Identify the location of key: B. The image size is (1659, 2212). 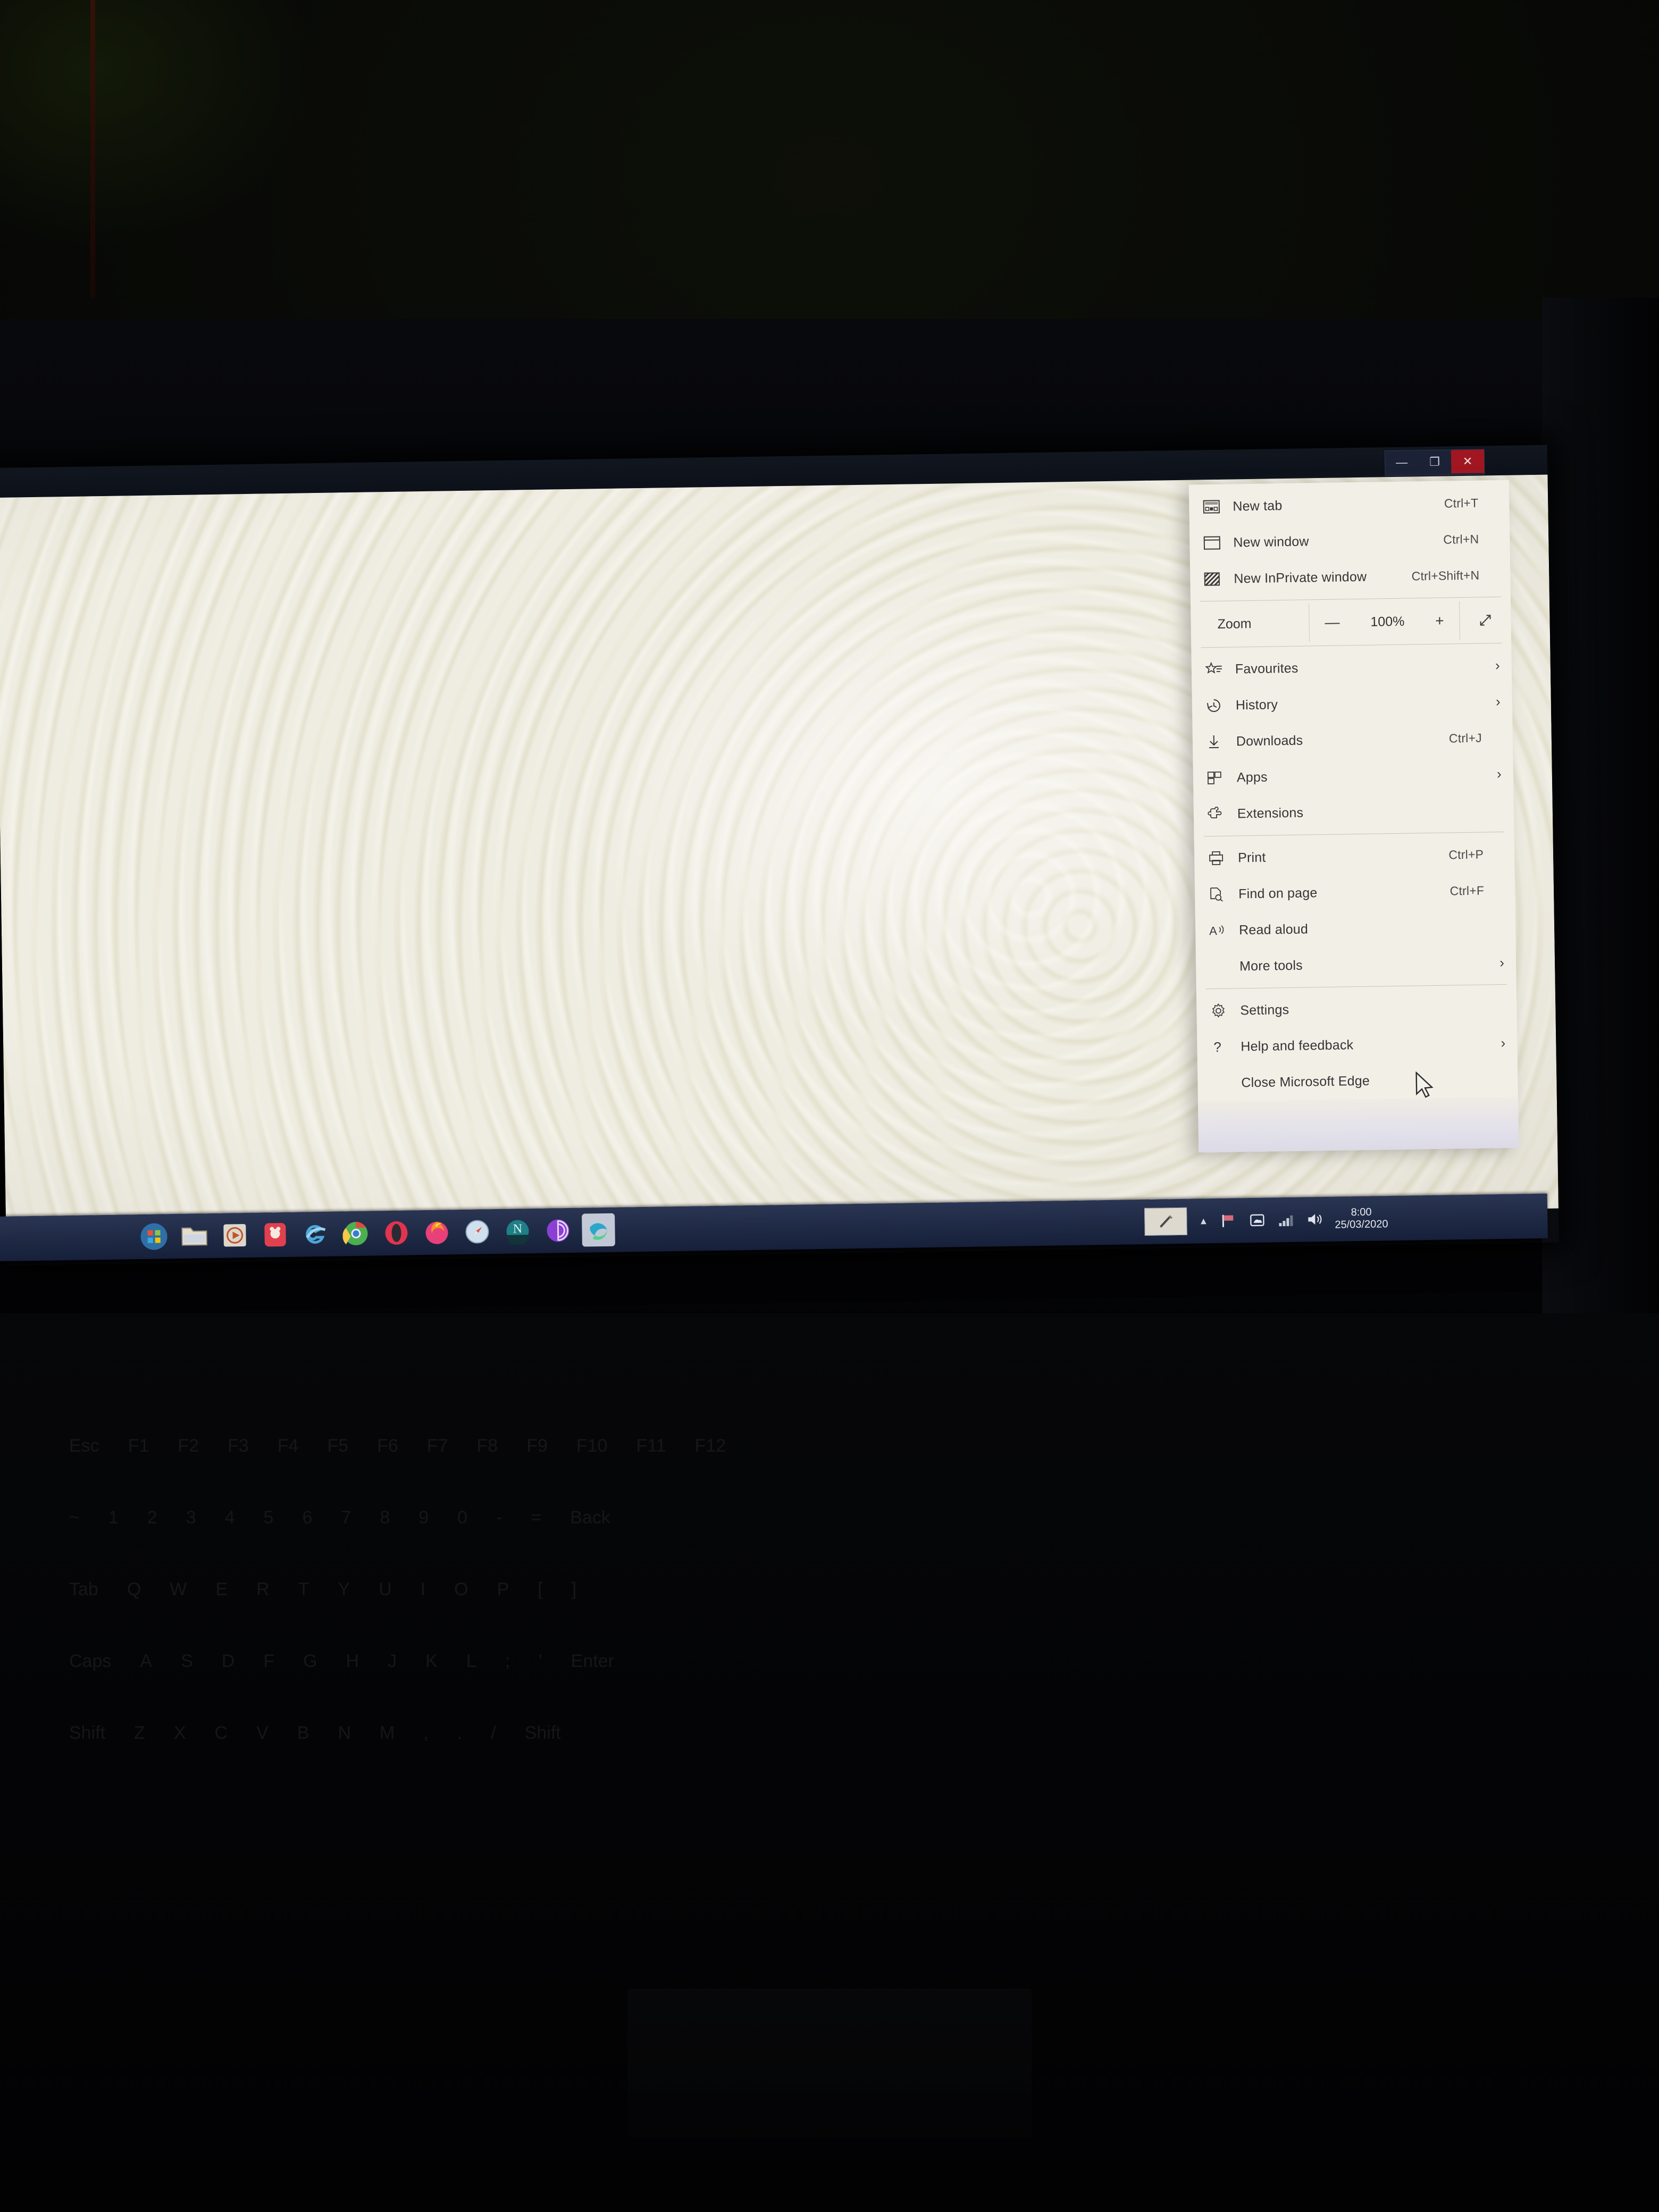
(303, 1733).